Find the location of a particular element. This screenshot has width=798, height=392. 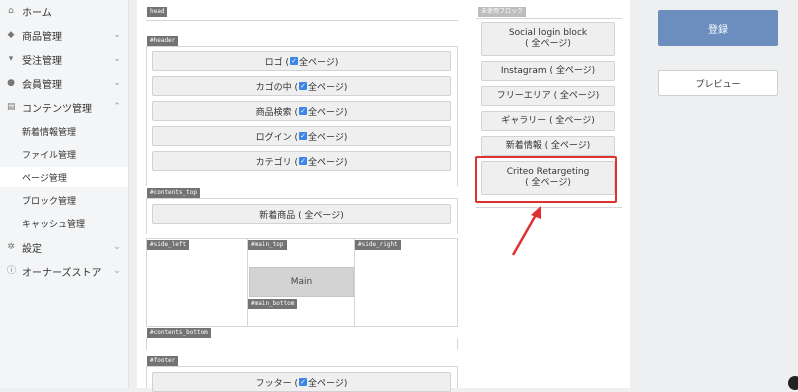

block-cart: カゴの中 (✓ 全ページ) is located at coordinates (301, 86).